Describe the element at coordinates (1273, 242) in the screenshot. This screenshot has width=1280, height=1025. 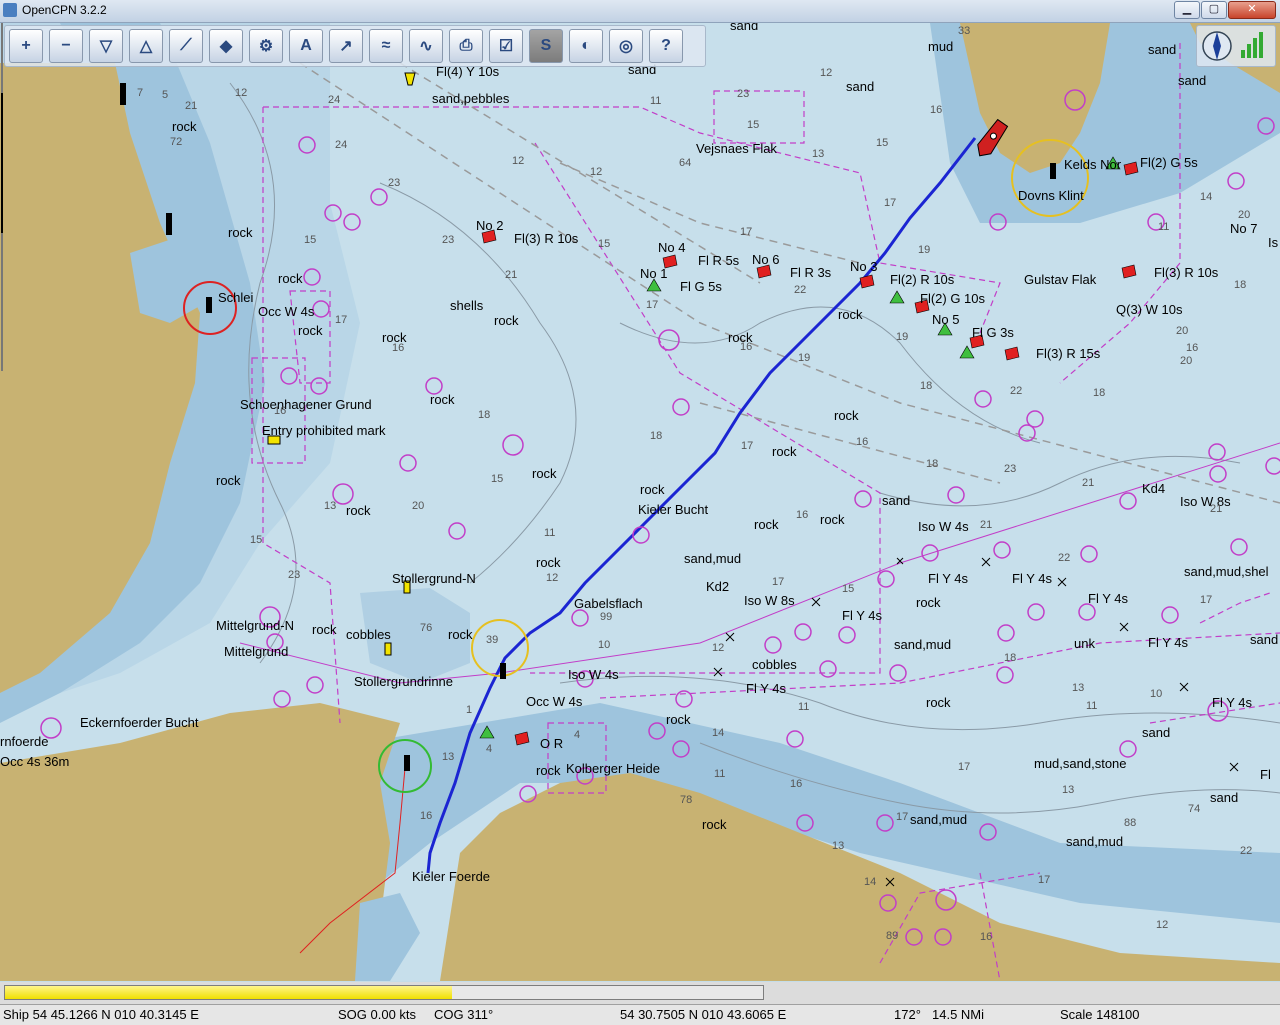
I see `chart-label: Is` at that location.